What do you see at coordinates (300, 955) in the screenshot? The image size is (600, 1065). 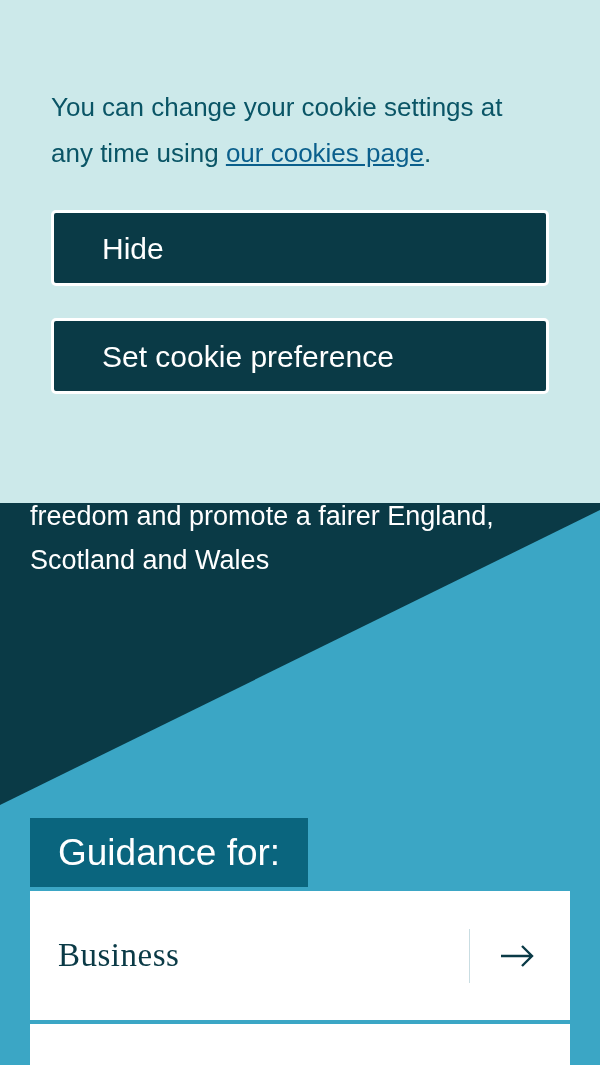 I see `guidance-link: Business` at bounding box center [300, 955].